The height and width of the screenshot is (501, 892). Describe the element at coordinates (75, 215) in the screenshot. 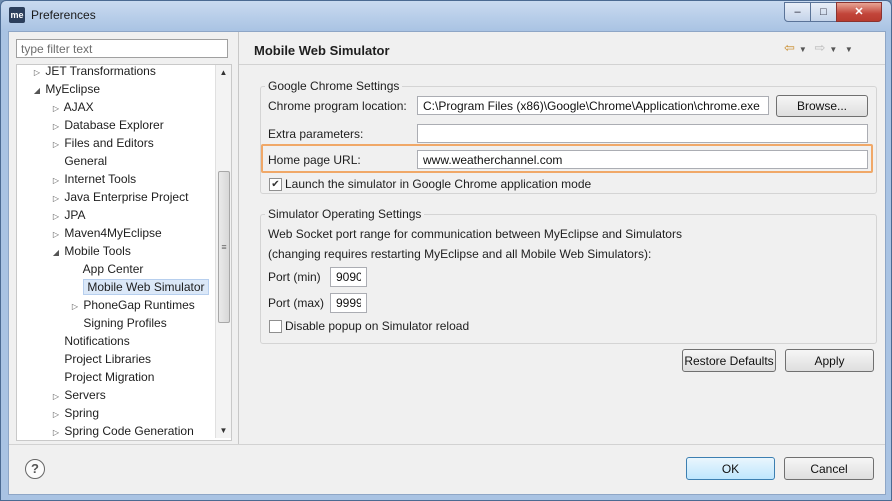

I see `tree-item-label: JPA` at that location.